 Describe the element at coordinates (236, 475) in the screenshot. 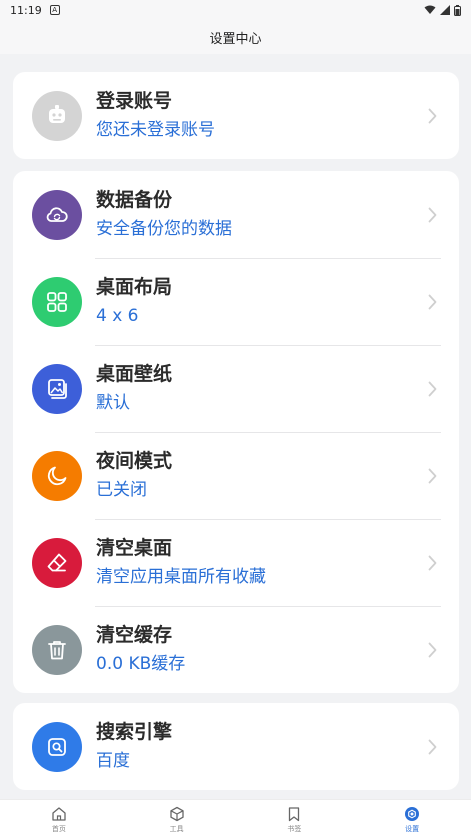

I see `night-mode-row: 夜间模式 已关闭` at that location.